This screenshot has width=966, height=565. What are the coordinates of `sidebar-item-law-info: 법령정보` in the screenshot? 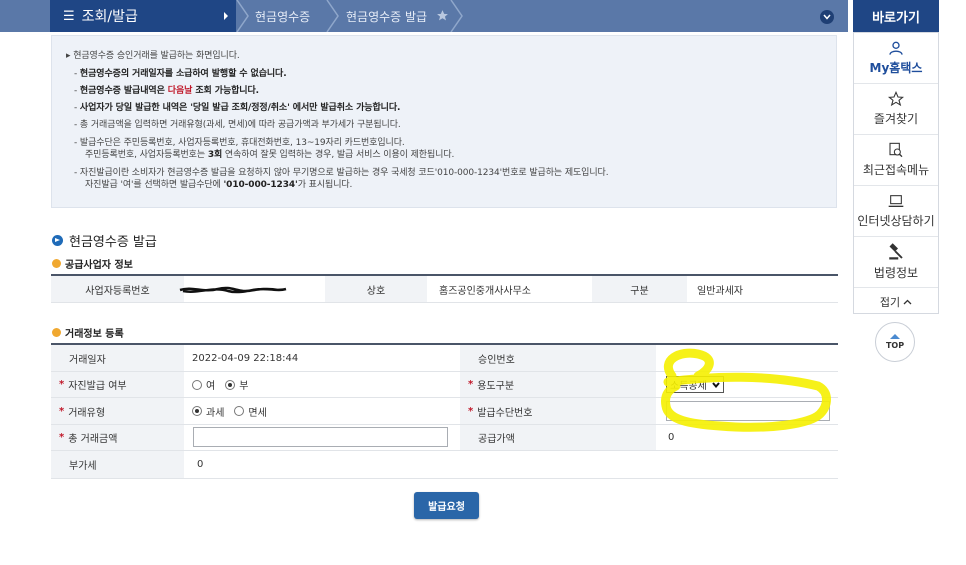 It's located at (896, 262).